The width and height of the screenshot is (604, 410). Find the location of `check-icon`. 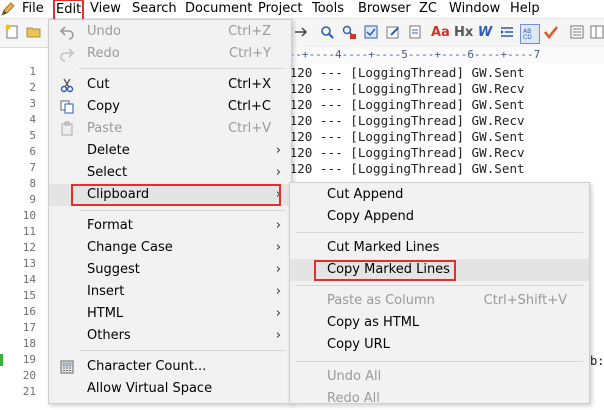

check-icon is located at coordinates (551, 33).